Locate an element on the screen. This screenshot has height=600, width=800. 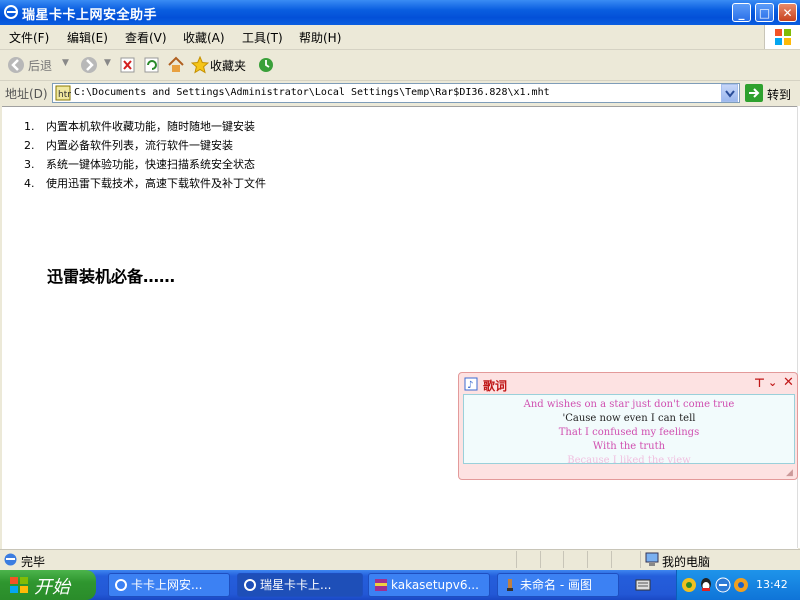
menu-edit: 编辑(E) is located at coordinates (87, 37).